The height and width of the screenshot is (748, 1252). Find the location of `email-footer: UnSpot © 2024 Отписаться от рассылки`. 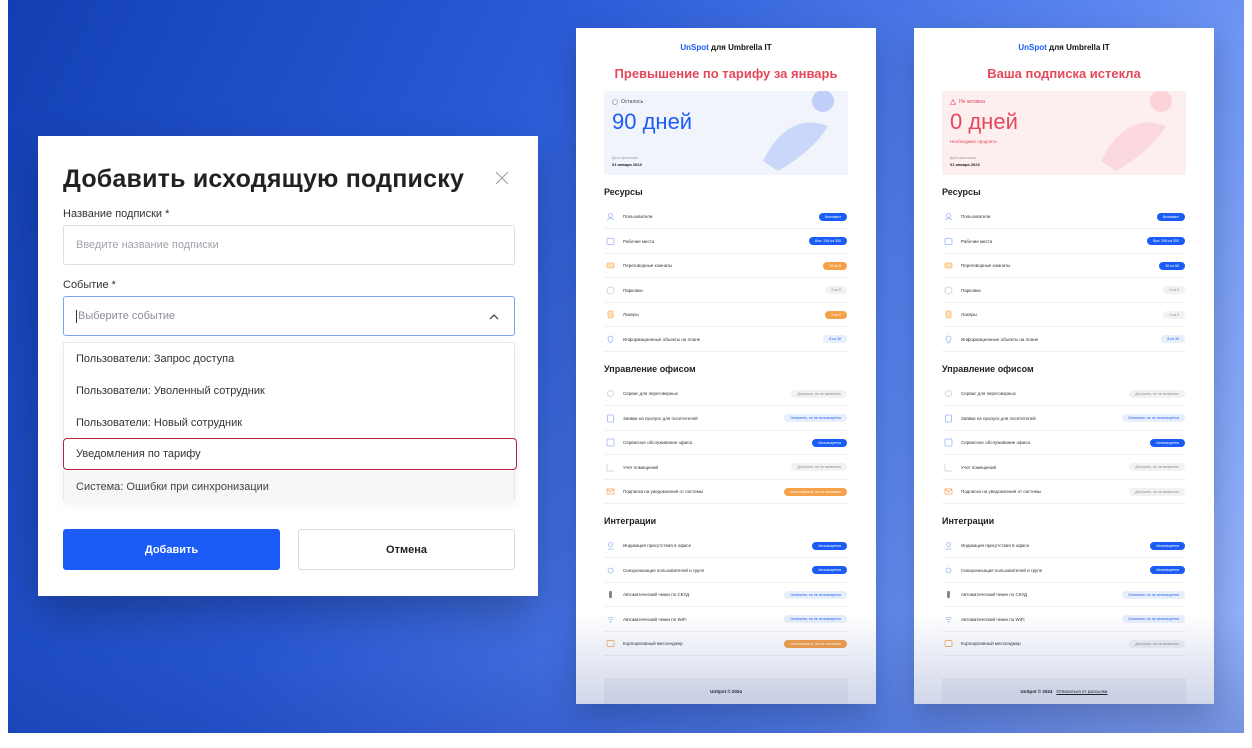

email-footer: UnSpot © 2024 Отписаться от рассылки is located at coordinates (1064, 691).